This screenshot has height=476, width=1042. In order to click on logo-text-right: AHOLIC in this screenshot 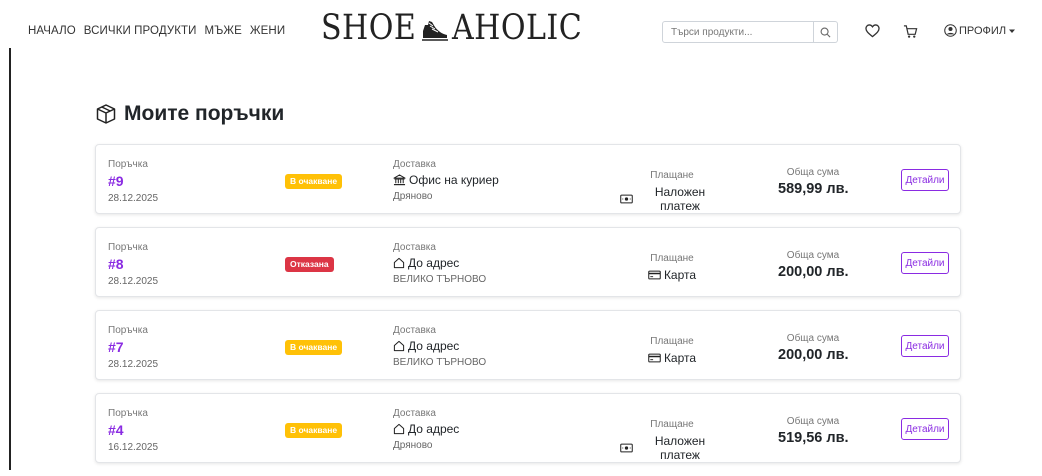, I will do `click(516, 28)`.